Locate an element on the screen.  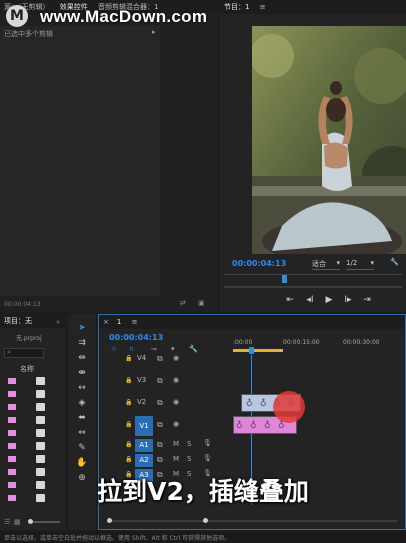
fit-select: 适合 ▾ is located at coordinates (326, 264).